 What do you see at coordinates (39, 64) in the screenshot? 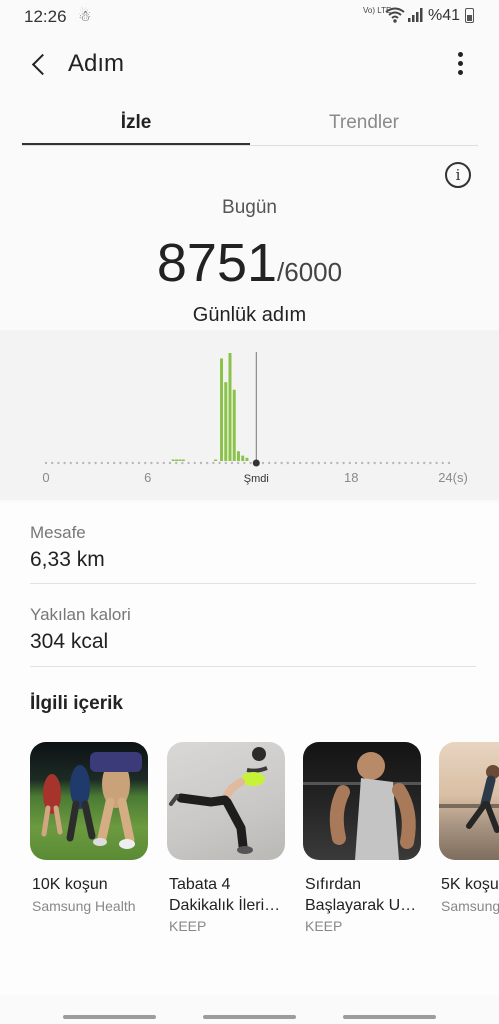
I see `back-icon` at bounding box center [39, 64].